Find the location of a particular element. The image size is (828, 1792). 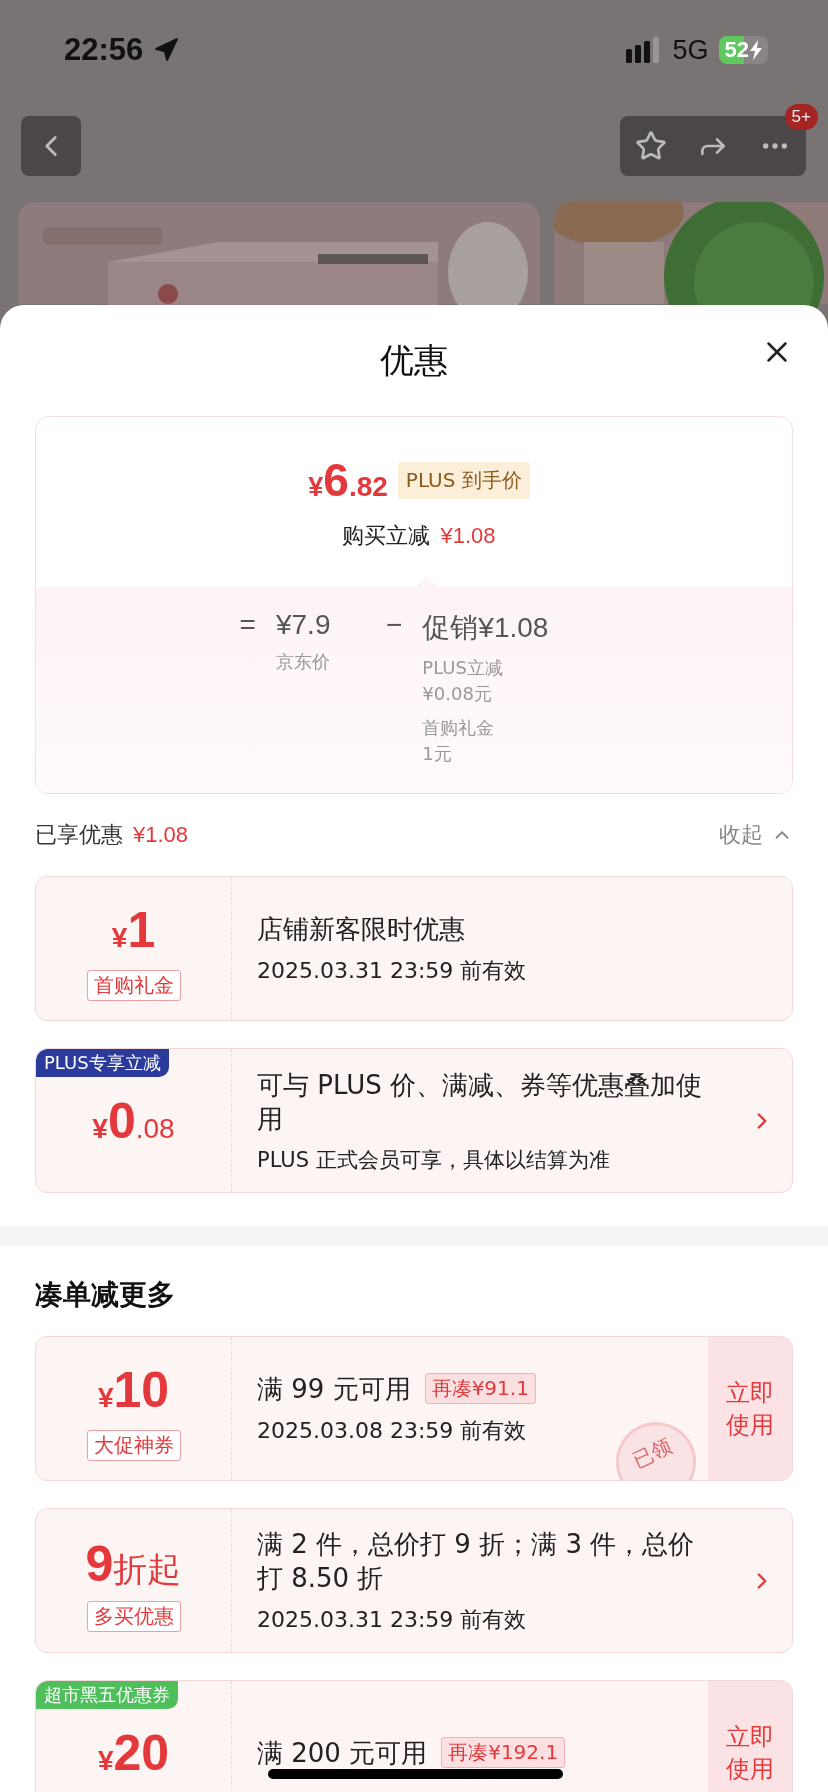

coupon-amount: ¥1 is located at coordinates (133, 932).